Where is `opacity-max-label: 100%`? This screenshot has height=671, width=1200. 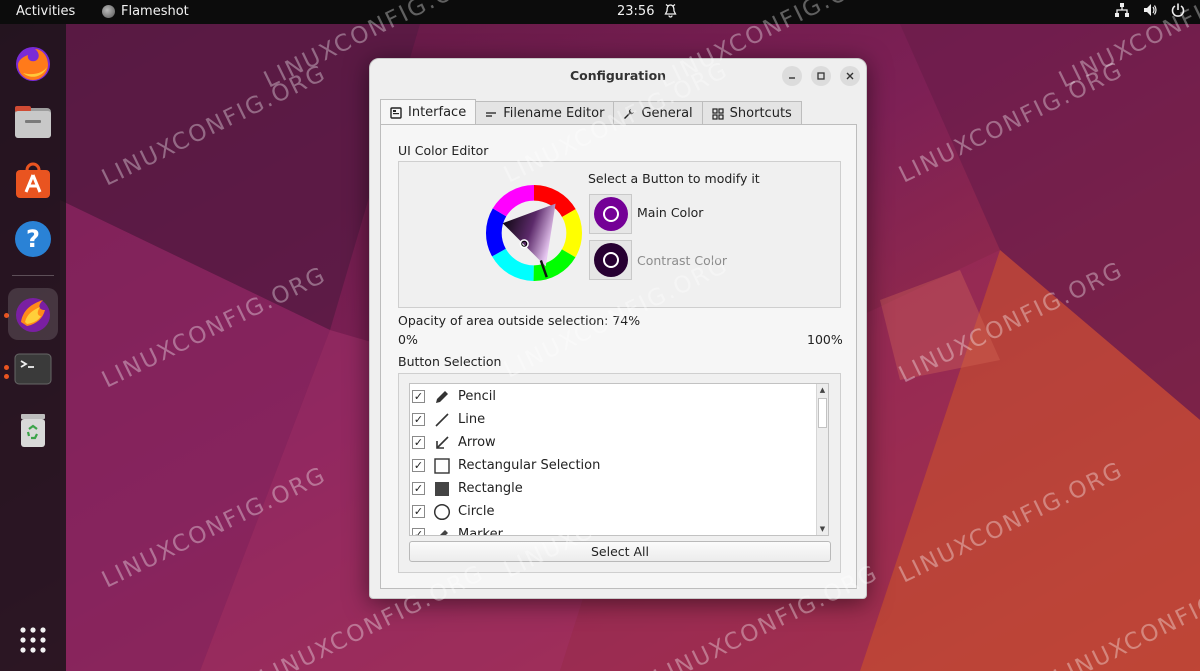 opacity-max-label: 100% is located at coordinates (825, 339).